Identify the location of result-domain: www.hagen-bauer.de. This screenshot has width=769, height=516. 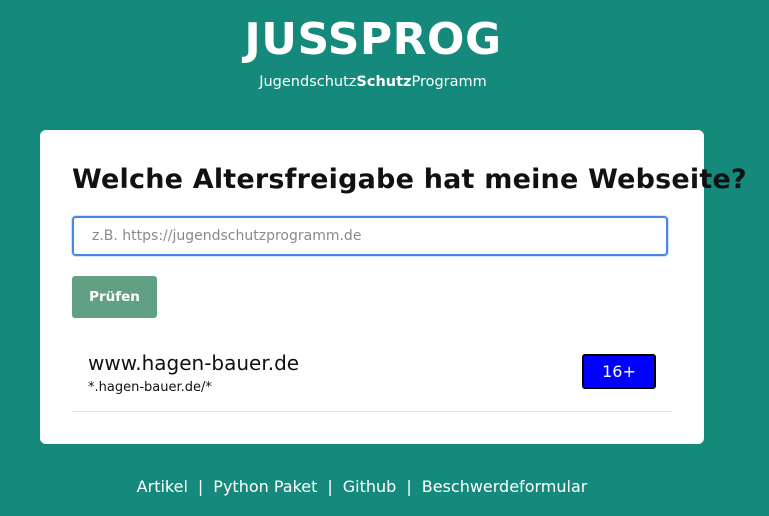
(194, 363).